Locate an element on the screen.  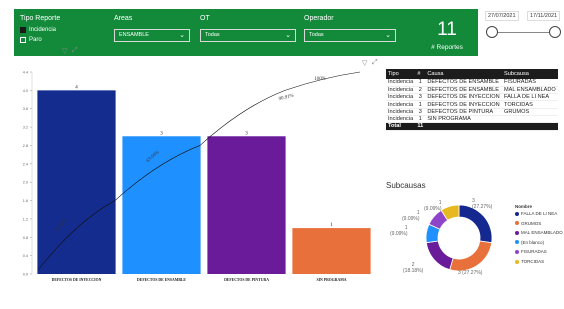
x-tick-label: SIN PROGRAMA is located at coordinates (331, 280).